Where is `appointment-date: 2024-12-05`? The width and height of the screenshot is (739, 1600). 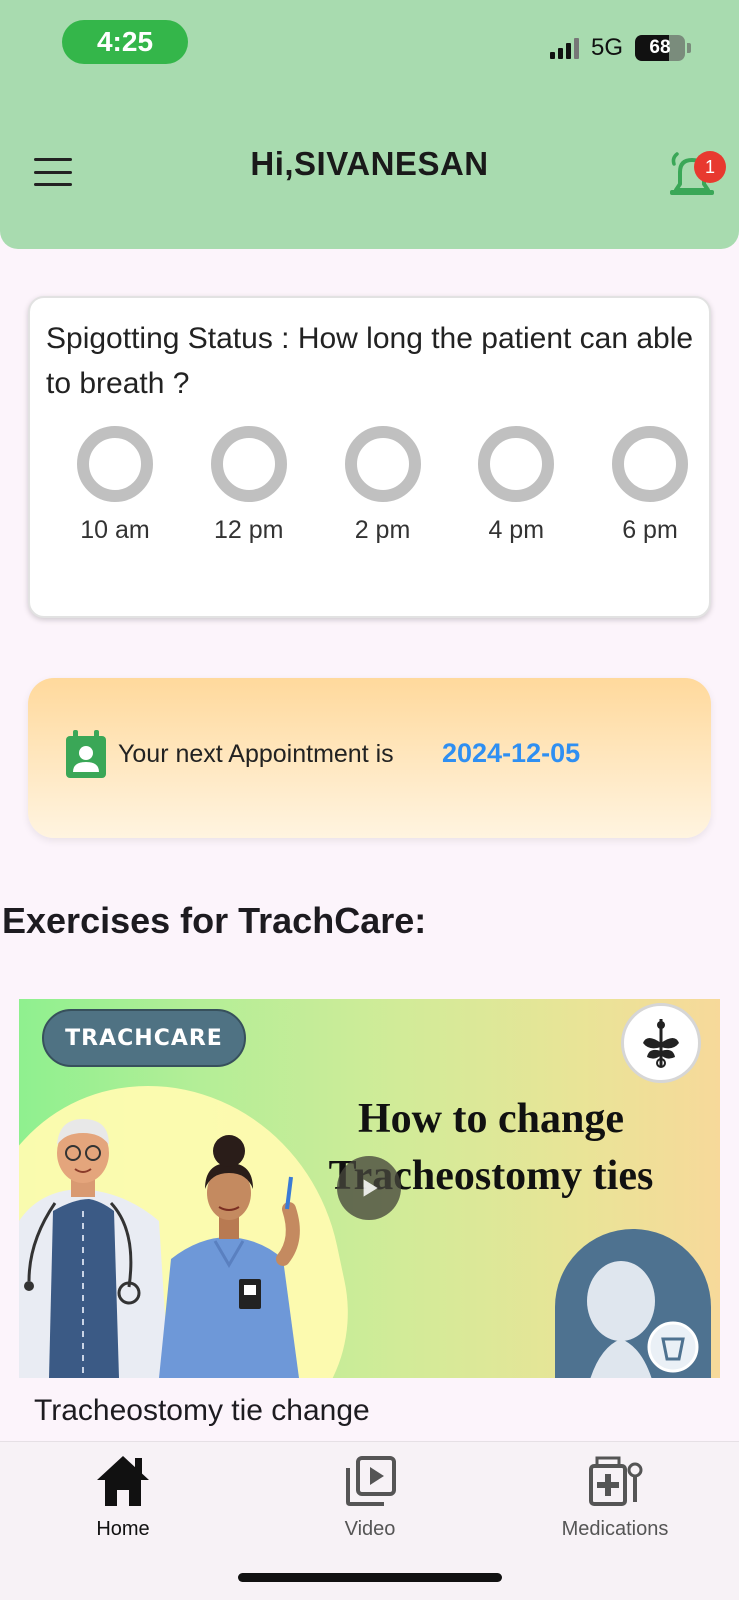
appointment-date: 2024-12-05 is located at coordinates (511, 753).